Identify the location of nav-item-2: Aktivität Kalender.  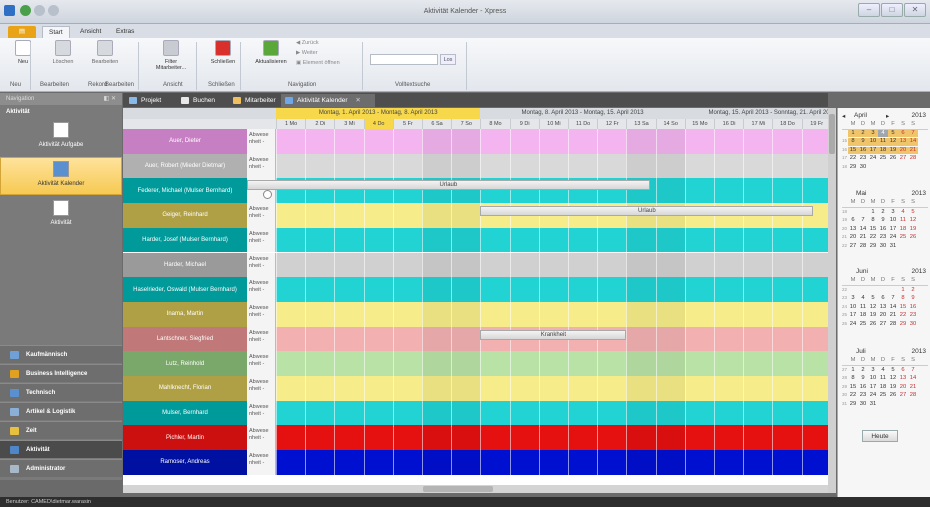
(61, 176).